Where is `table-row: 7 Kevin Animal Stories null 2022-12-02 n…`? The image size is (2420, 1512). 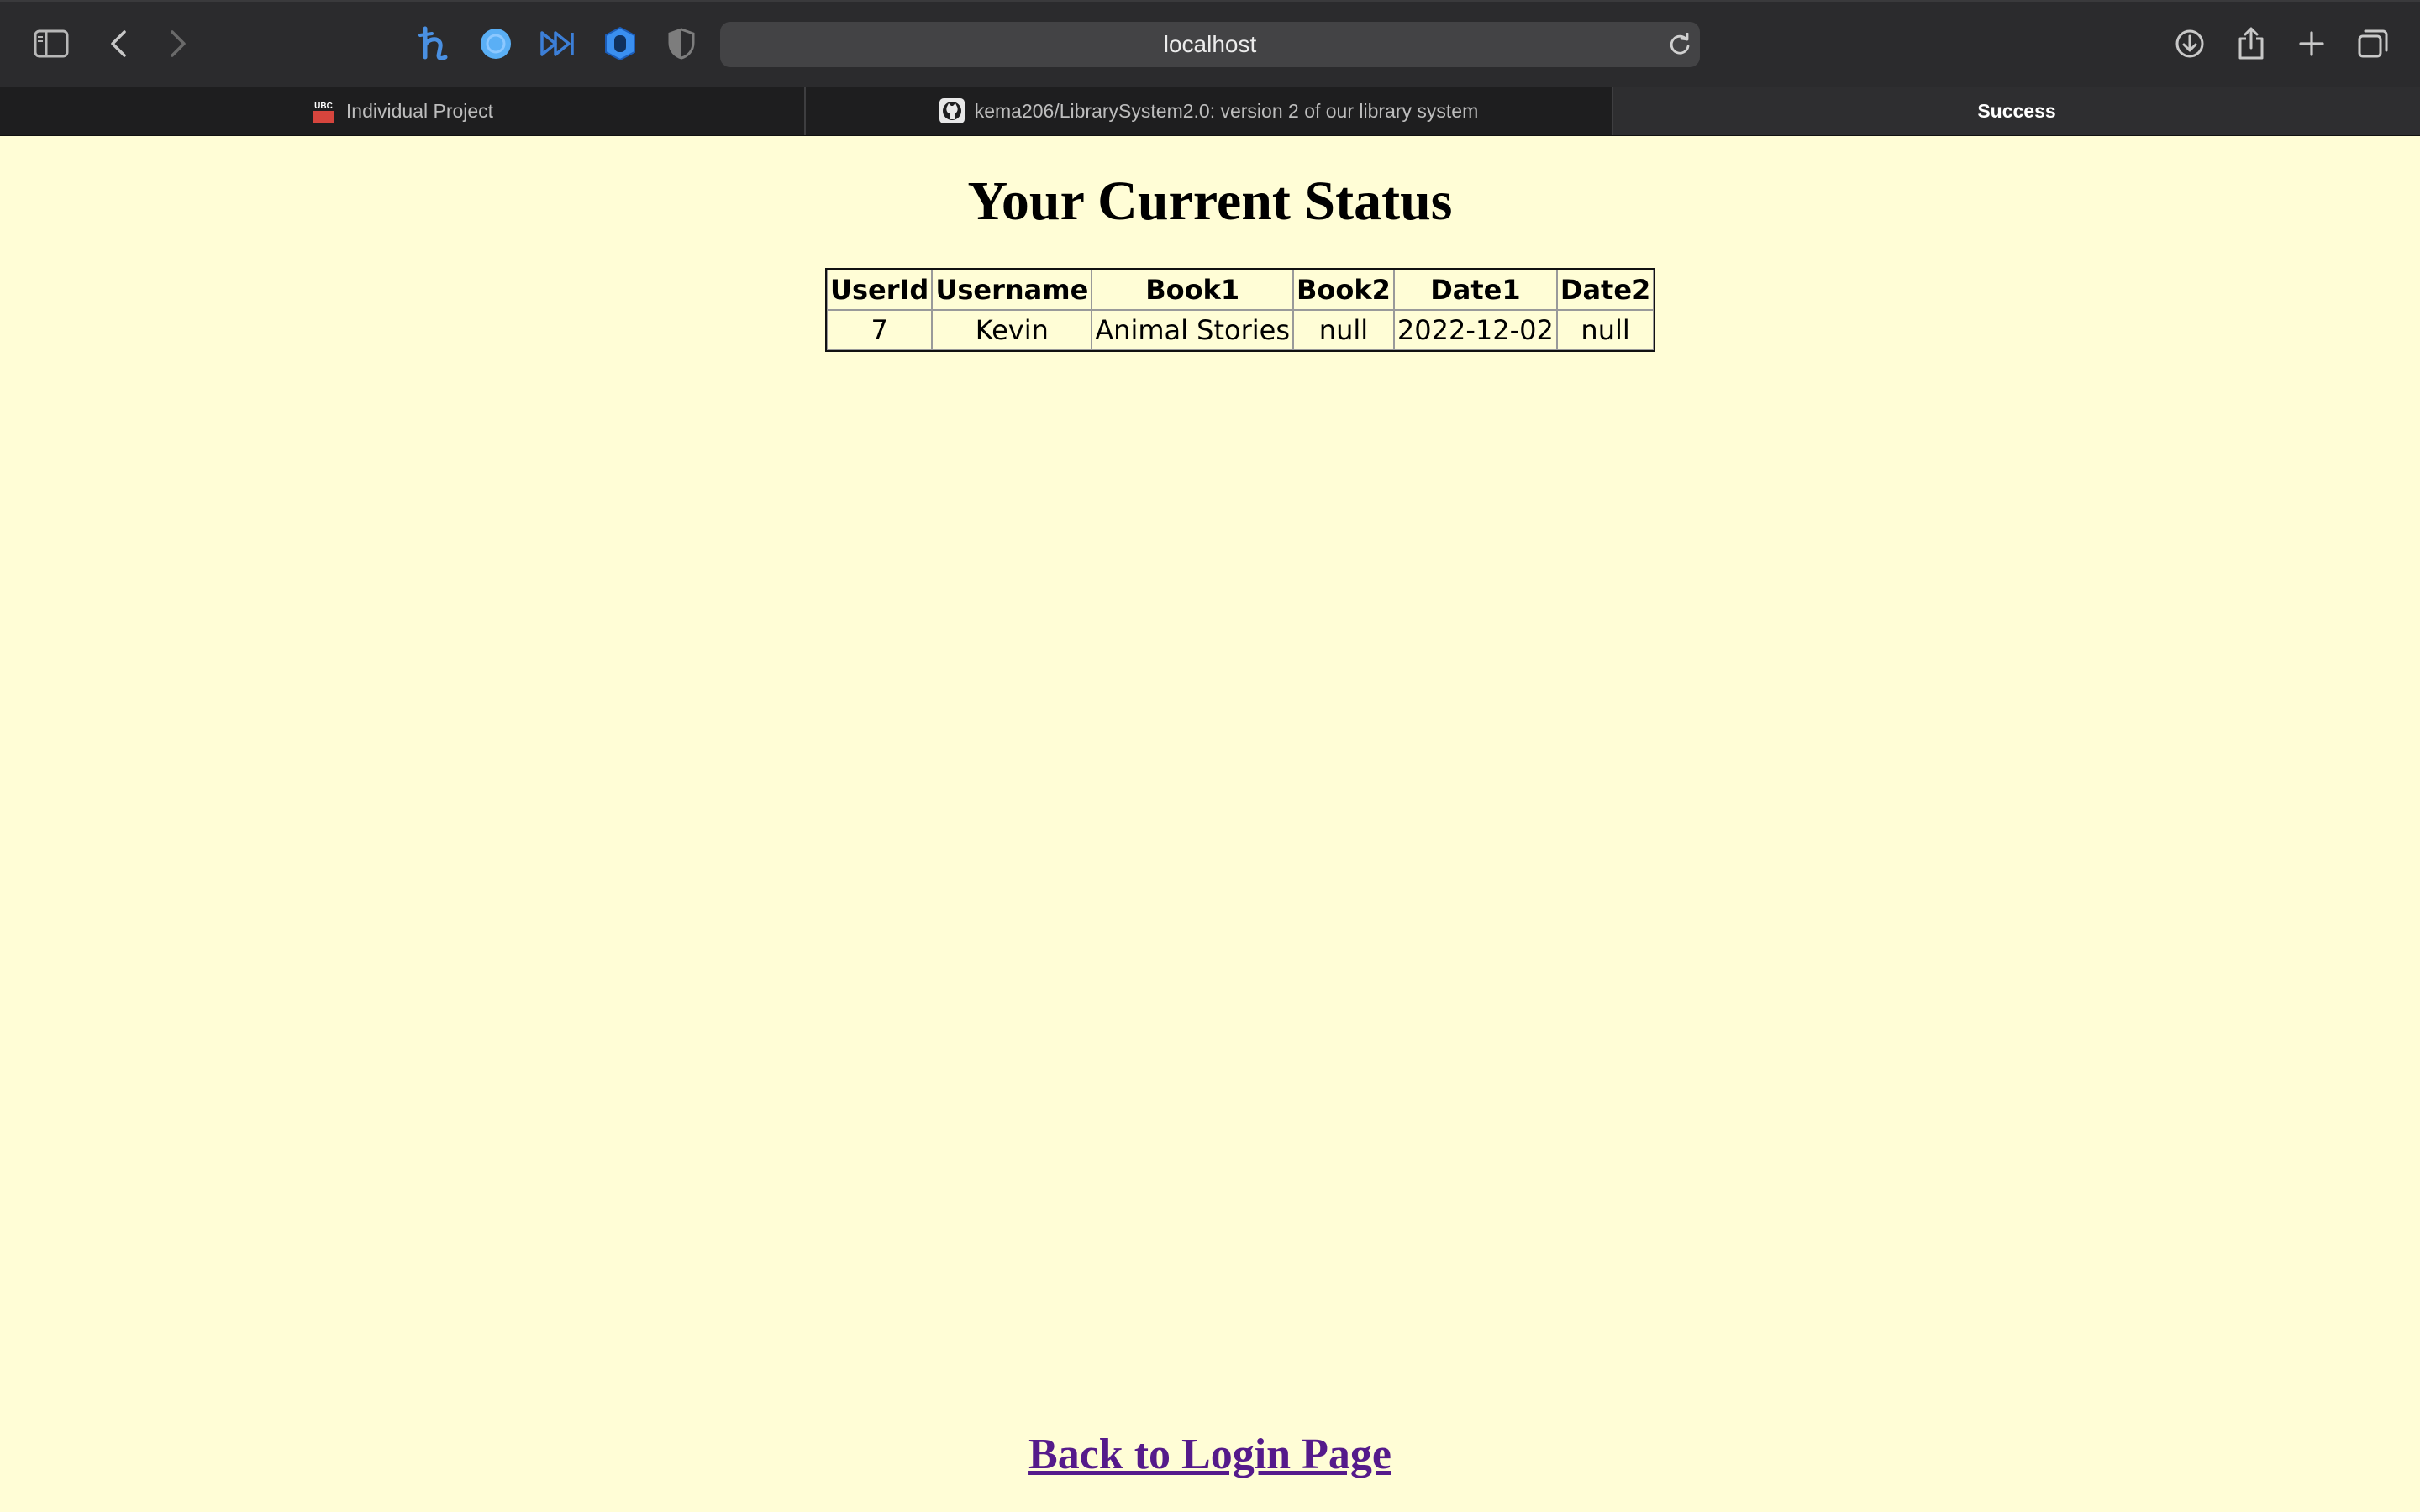
table-row: 7 Kevin Animal Stories null 2022-12-02 n… is located at coordinates (1241, 330).